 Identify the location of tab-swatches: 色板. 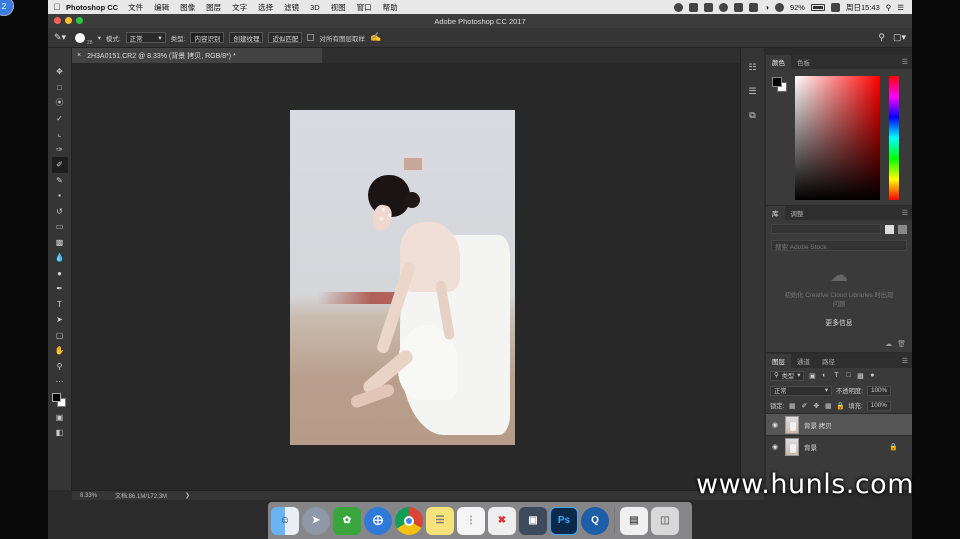
(803, 62).